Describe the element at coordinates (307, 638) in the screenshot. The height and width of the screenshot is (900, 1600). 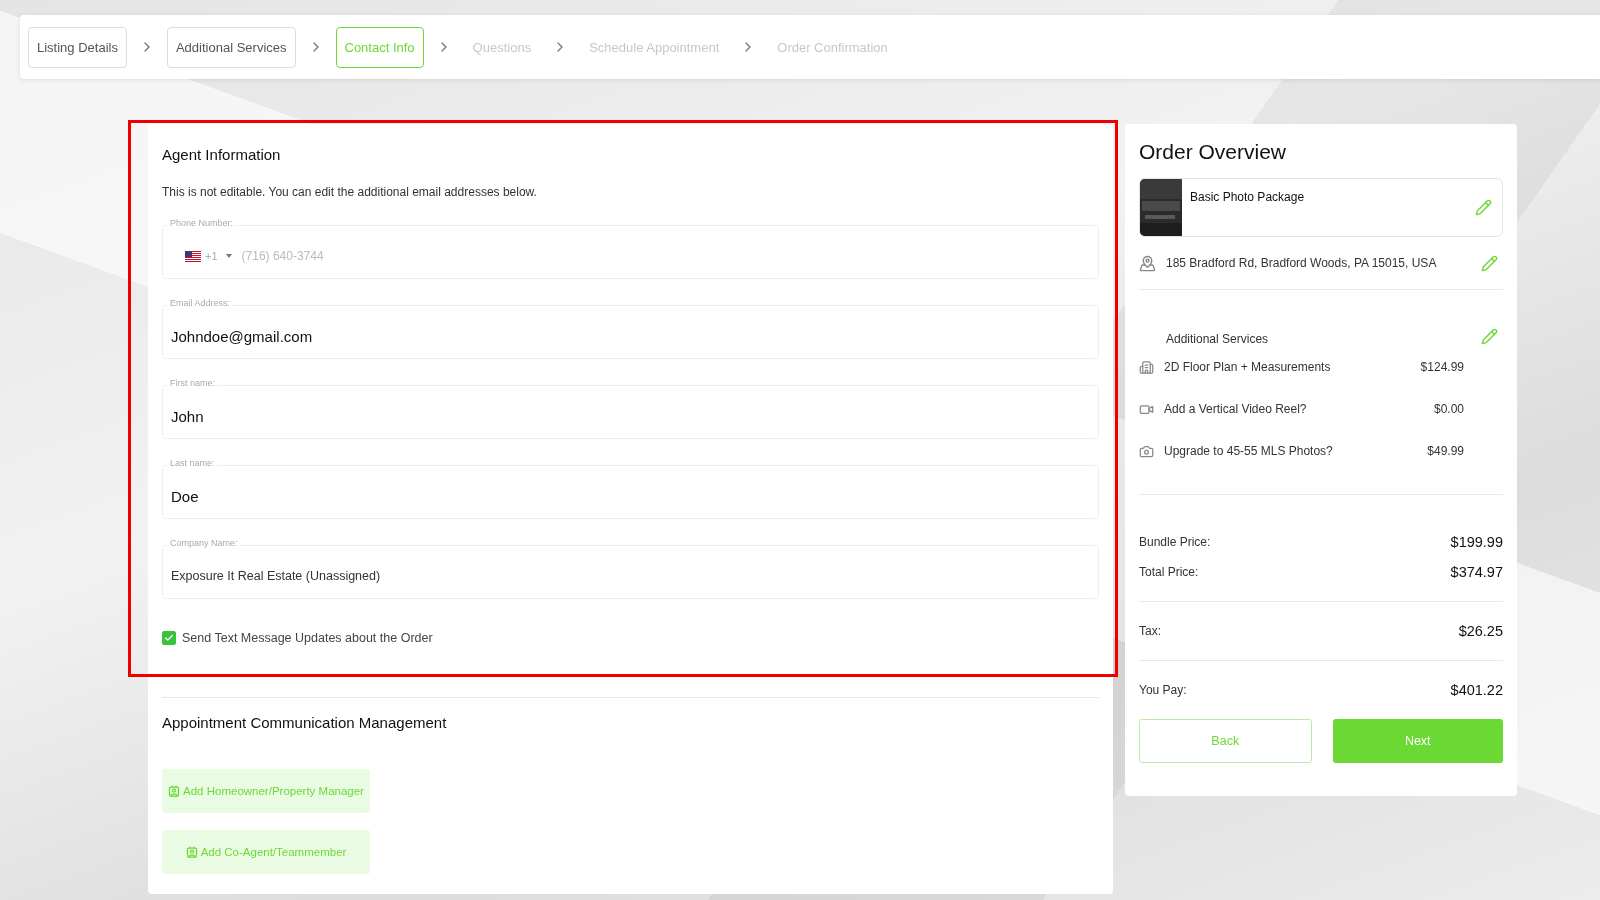
I see `checkbox-label: Send Text Message Updates about the Order` at that location.